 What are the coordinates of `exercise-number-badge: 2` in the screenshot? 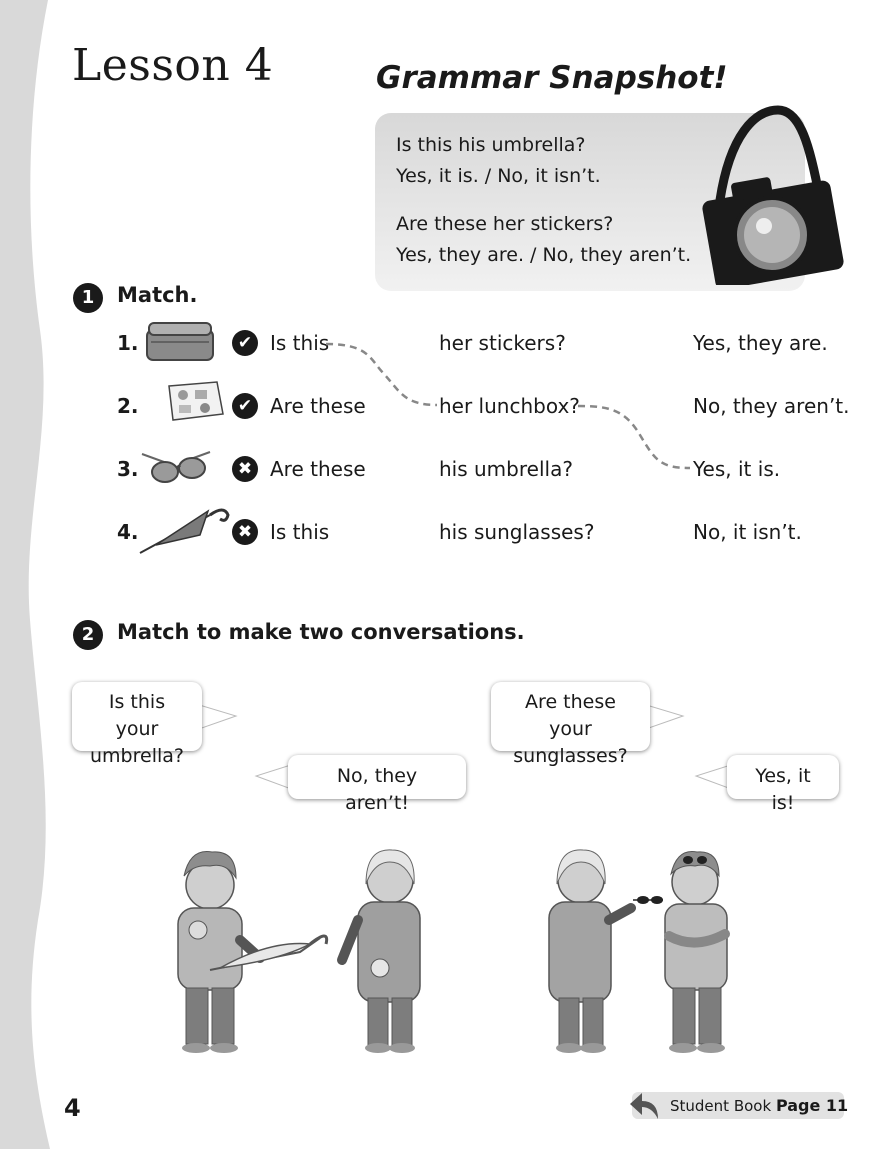 It's located at (88, 635).